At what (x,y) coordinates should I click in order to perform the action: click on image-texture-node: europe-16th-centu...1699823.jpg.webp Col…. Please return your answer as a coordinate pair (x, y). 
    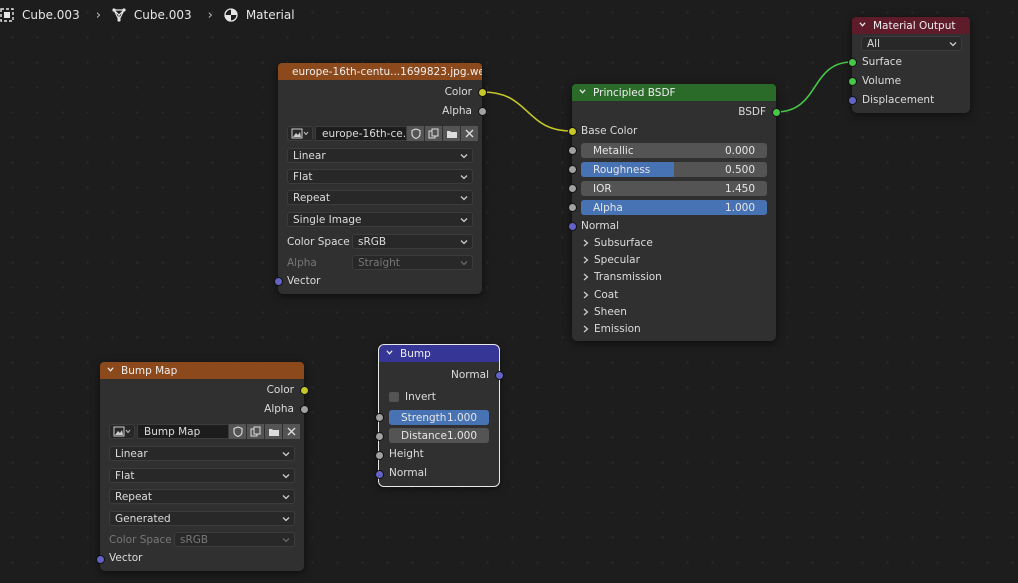
    Looking at the image, I should click on (380, 178).